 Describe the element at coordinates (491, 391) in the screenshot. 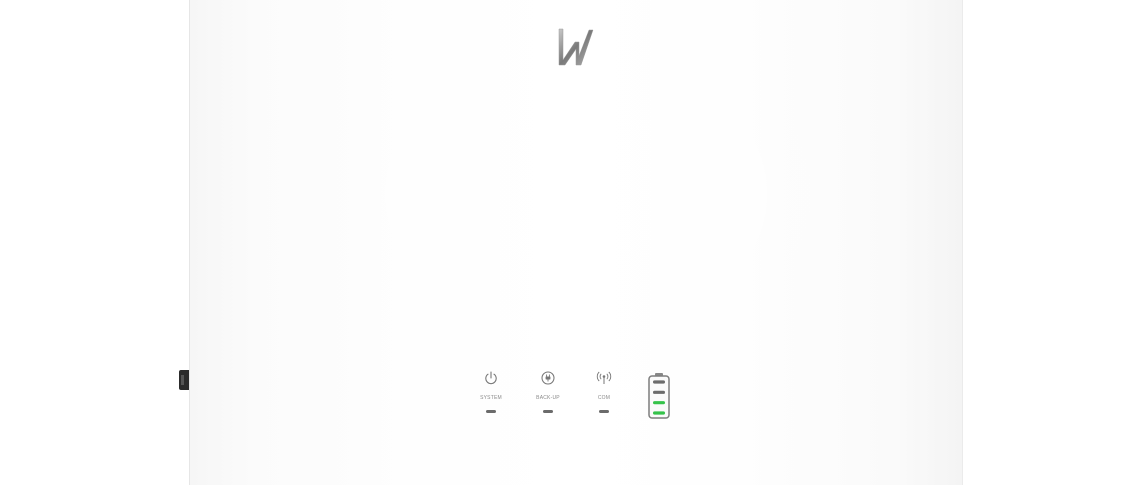

I see `system-indicator: SYSTEM` at that location.